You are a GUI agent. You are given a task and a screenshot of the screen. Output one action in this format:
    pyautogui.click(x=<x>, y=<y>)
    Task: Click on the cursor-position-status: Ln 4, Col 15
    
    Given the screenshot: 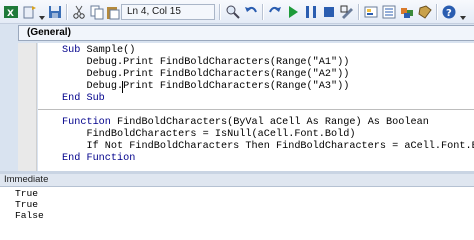 What is the action you would take?
    pyautogui.click(x=168, y=12)
    